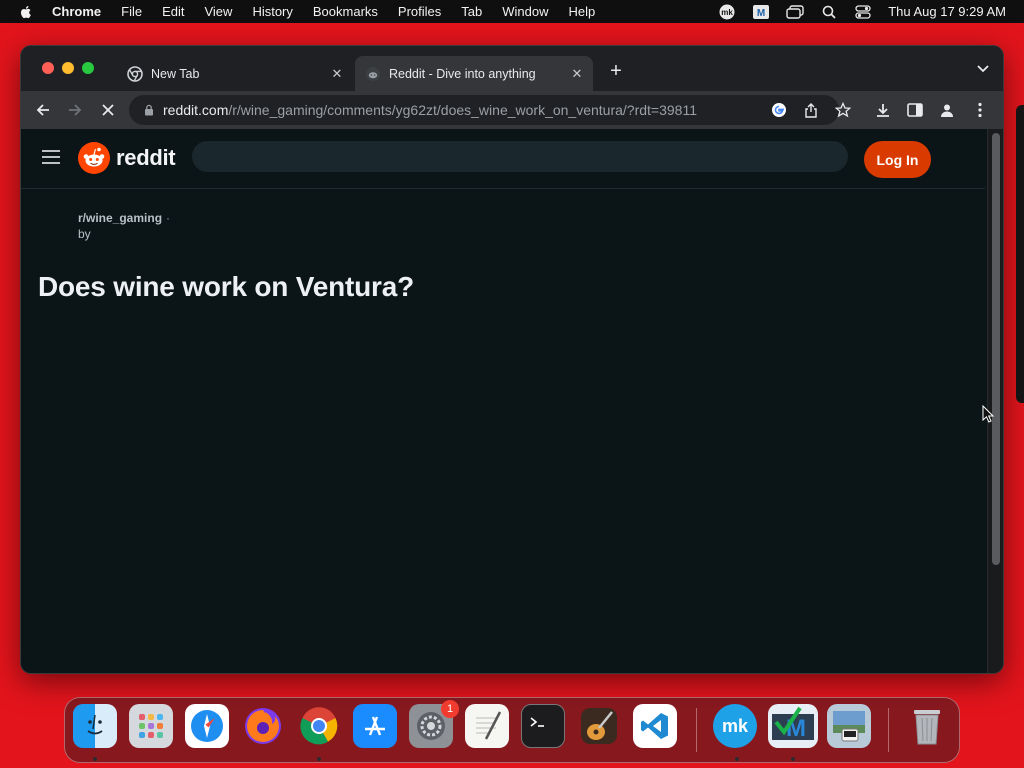 Image resolution: width=1024 pixels, height=768 pixels. What do you see at coordinates (512, 730) in the screenshot?
I see `dock: 1 mk M` at bounding box center [512, 730].